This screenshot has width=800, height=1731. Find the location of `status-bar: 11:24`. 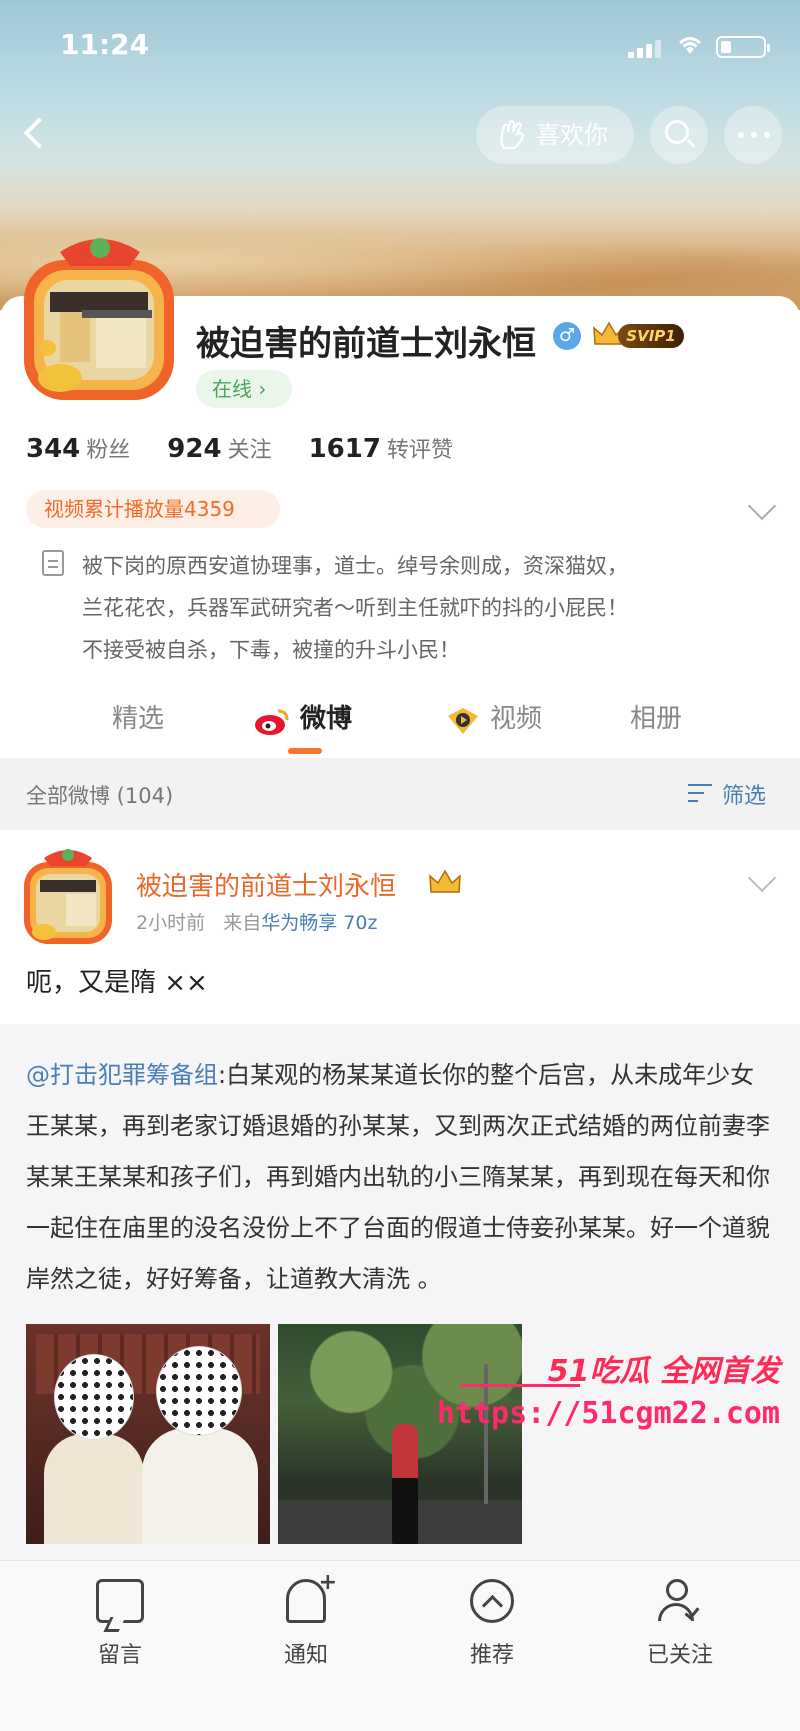

status-bar: 11:24 is located at coordinates (400, 48).